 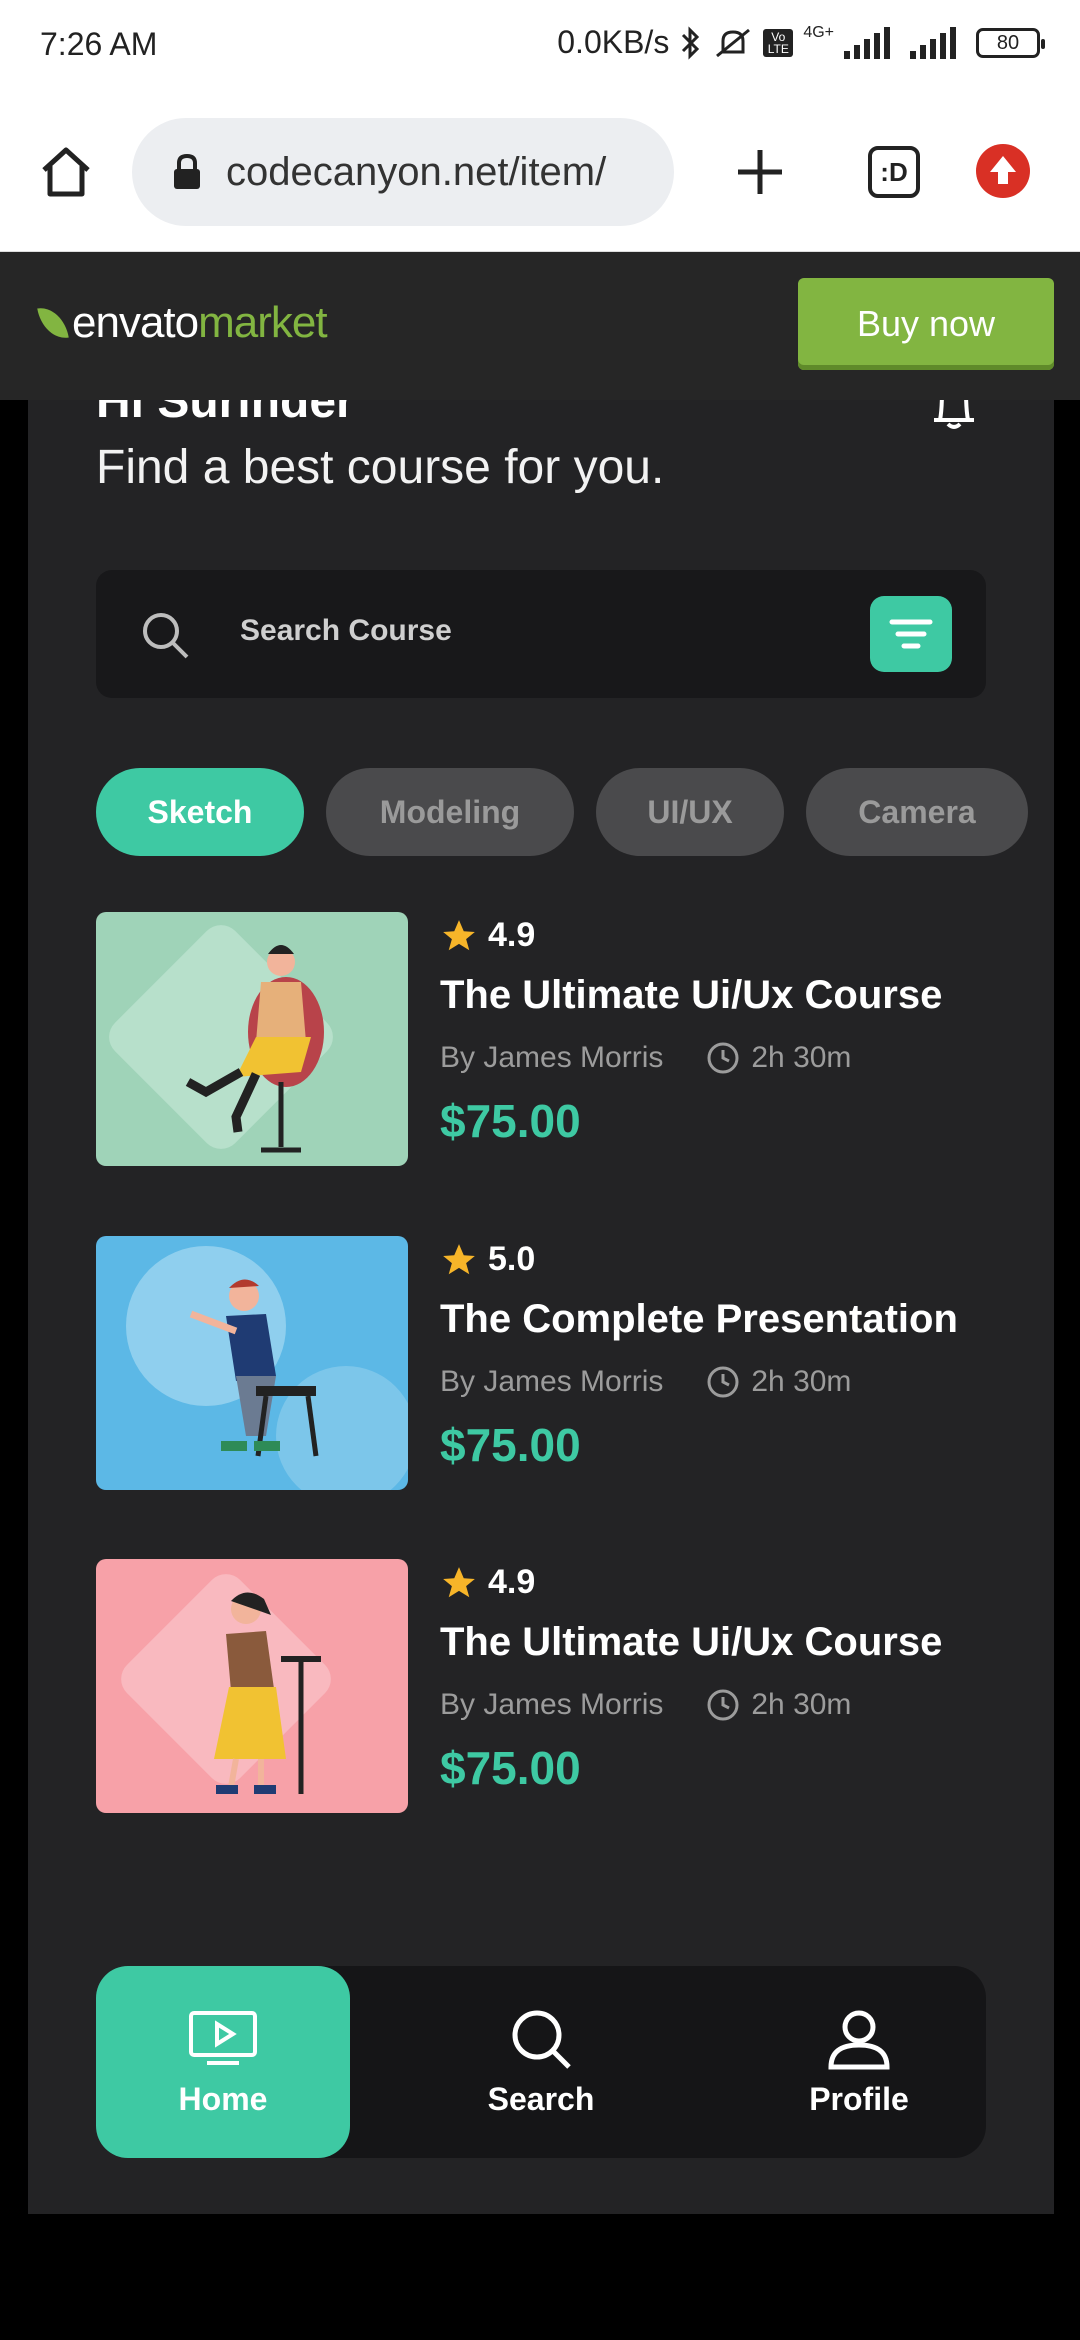 I want to click on browser-toolbar: codecanyon.net/item/ :D, so click(x=540, y=172).